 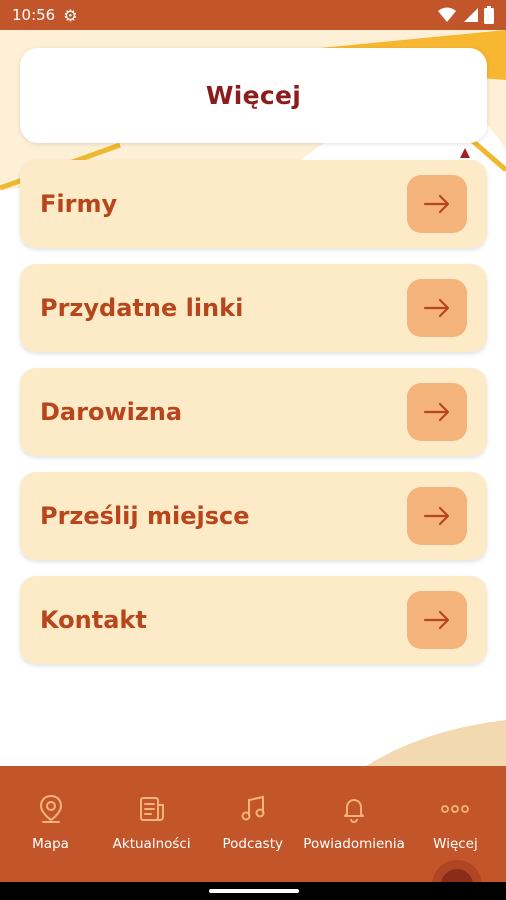 I want to click on status-time: 10:56, so click(x=34, y=15).